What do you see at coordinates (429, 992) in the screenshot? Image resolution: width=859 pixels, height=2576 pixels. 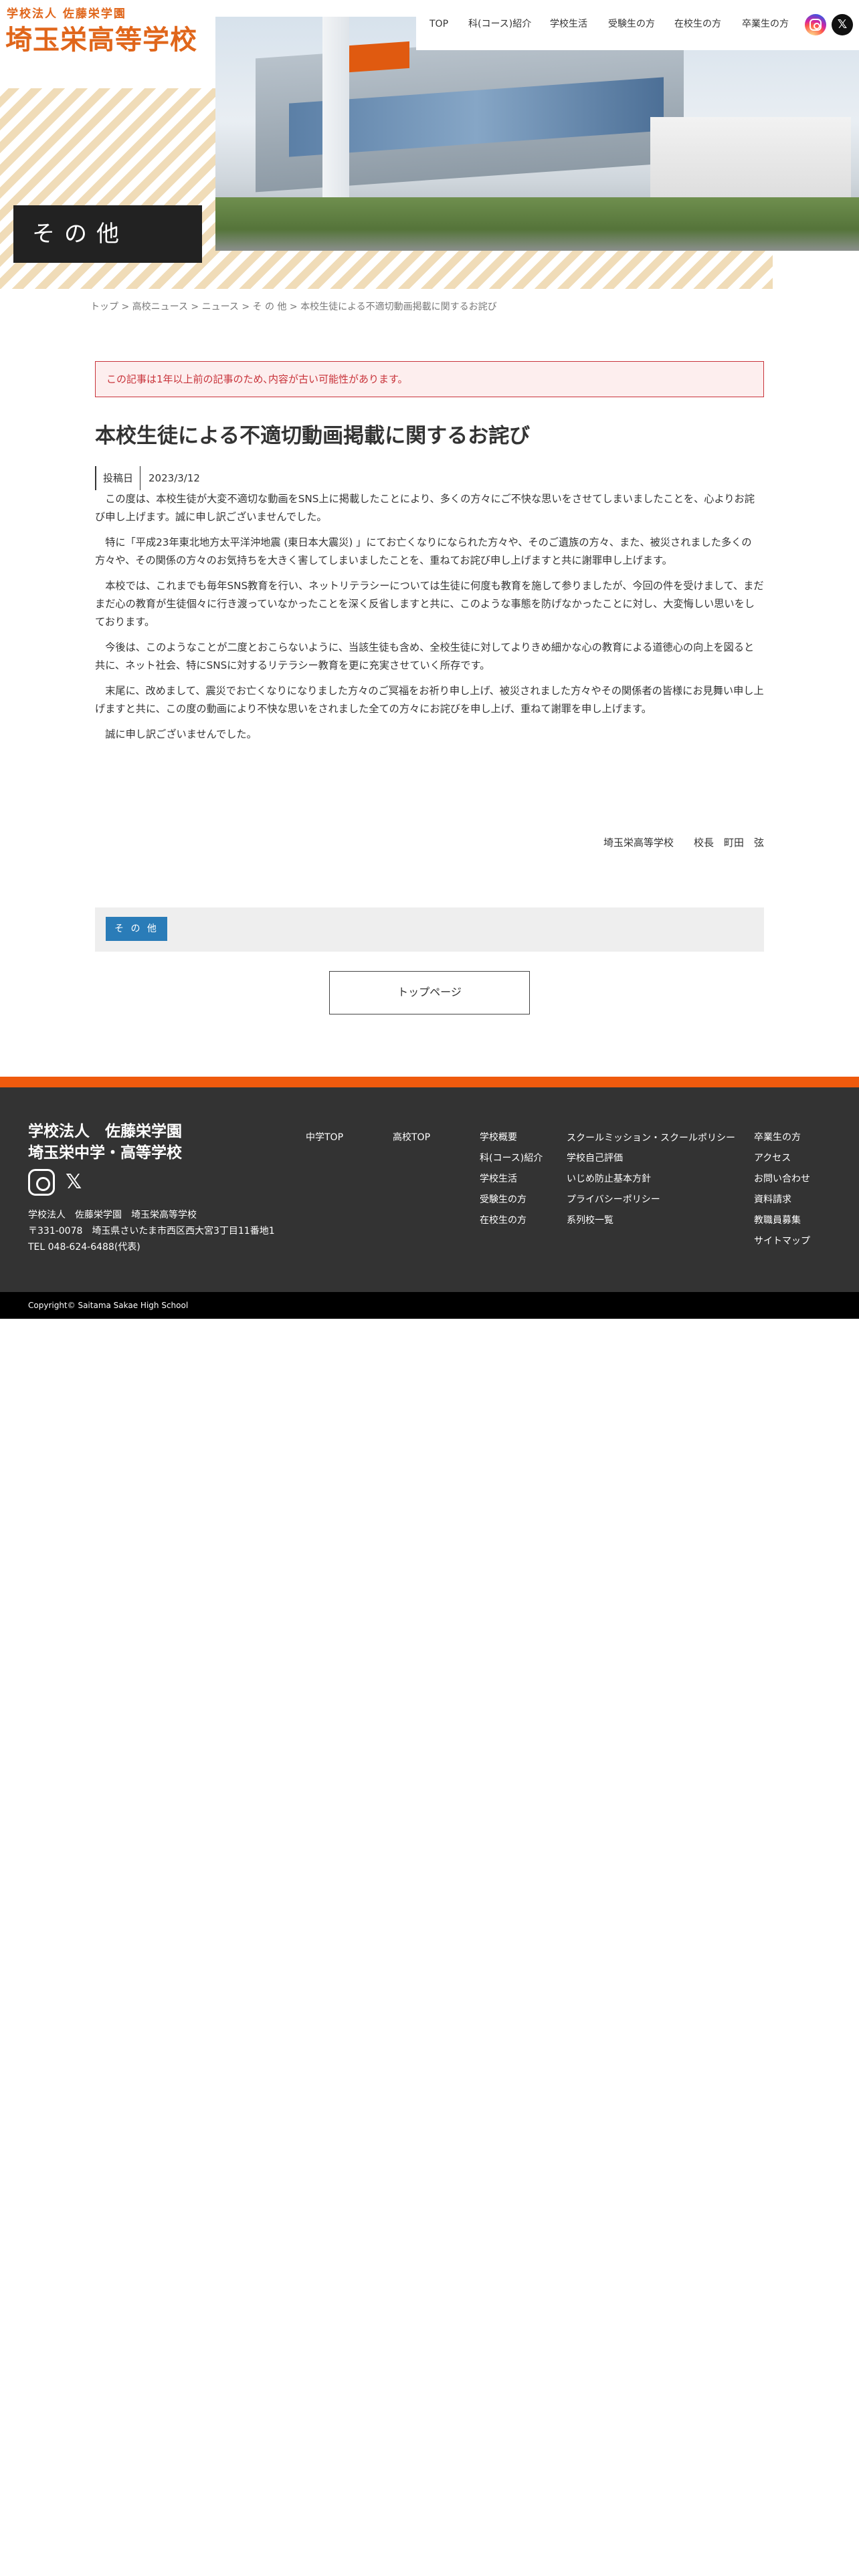 I see `top-page-button: トップページ` at bounding box center [429, 992].